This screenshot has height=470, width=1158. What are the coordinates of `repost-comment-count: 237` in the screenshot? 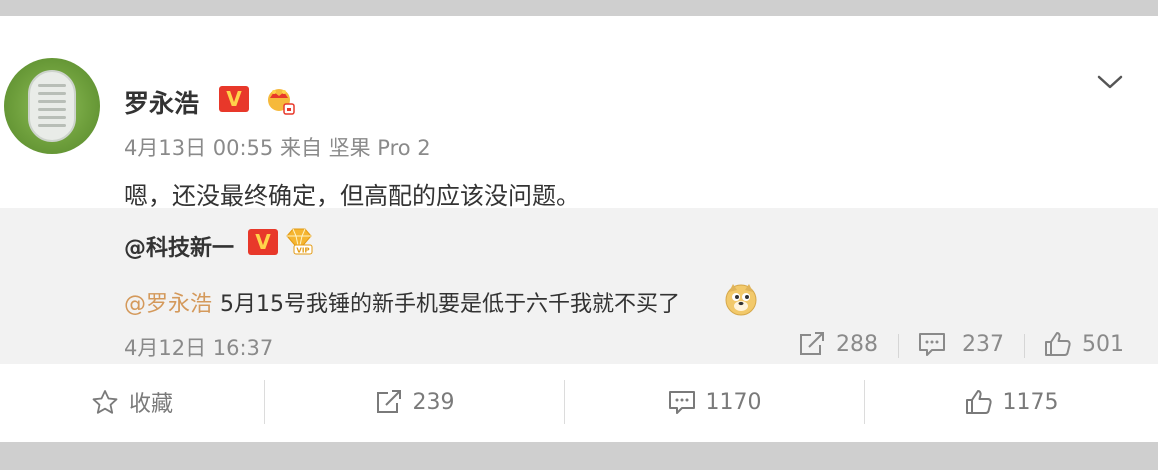 It's located at (983, 344).